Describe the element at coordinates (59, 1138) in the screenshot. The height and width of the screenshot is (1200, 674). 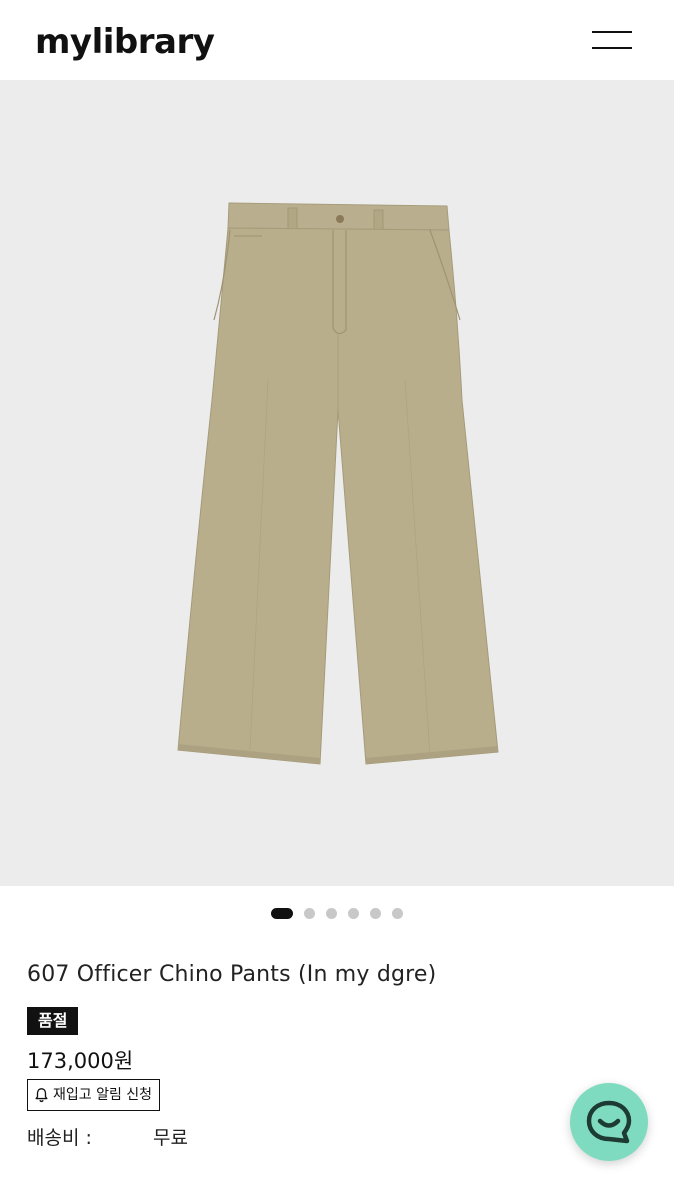
I see `shipping-label: 배송비 :` at that location.